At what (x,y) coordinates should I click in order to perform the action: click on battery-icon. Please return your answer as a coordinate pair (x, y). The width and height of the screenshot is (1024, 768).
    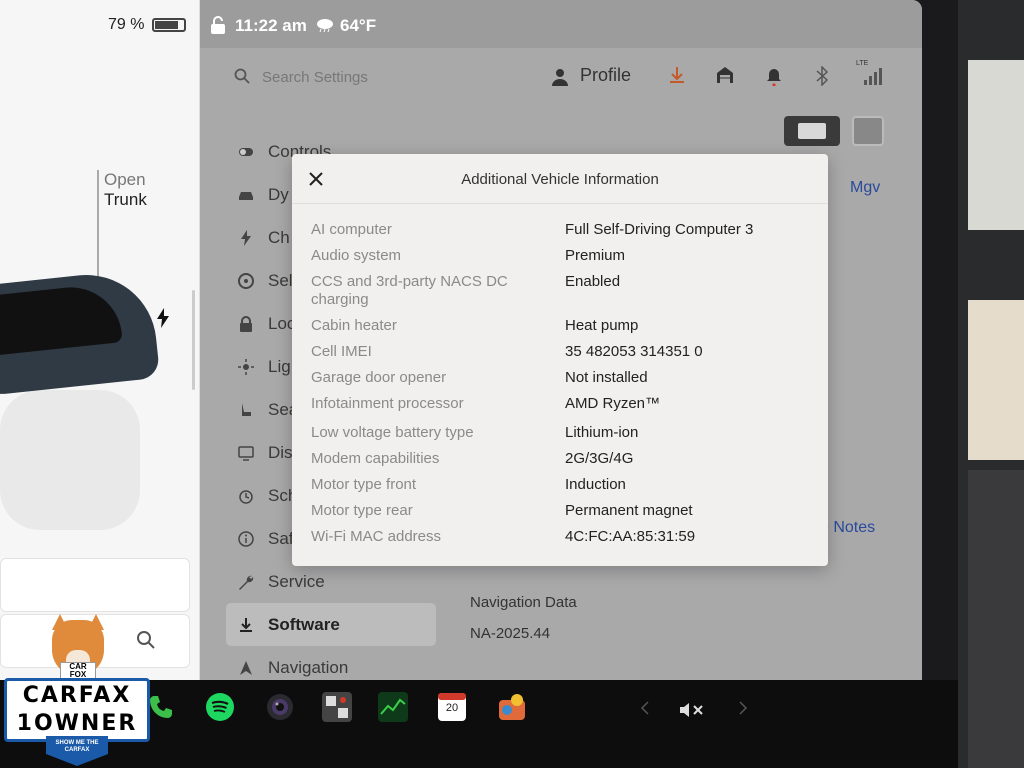
    Looking at the image, I should click on (169, 25).